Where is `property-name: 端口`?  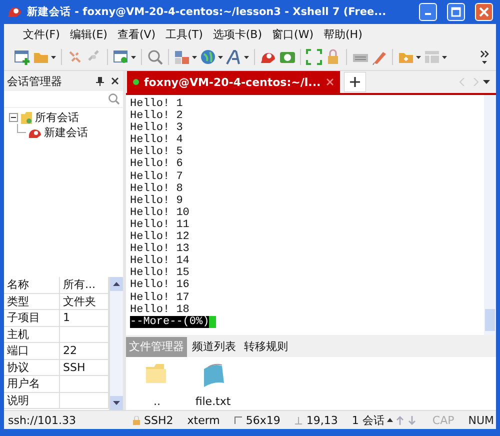 property-name: 端口 is located at coordinates (32, 351).